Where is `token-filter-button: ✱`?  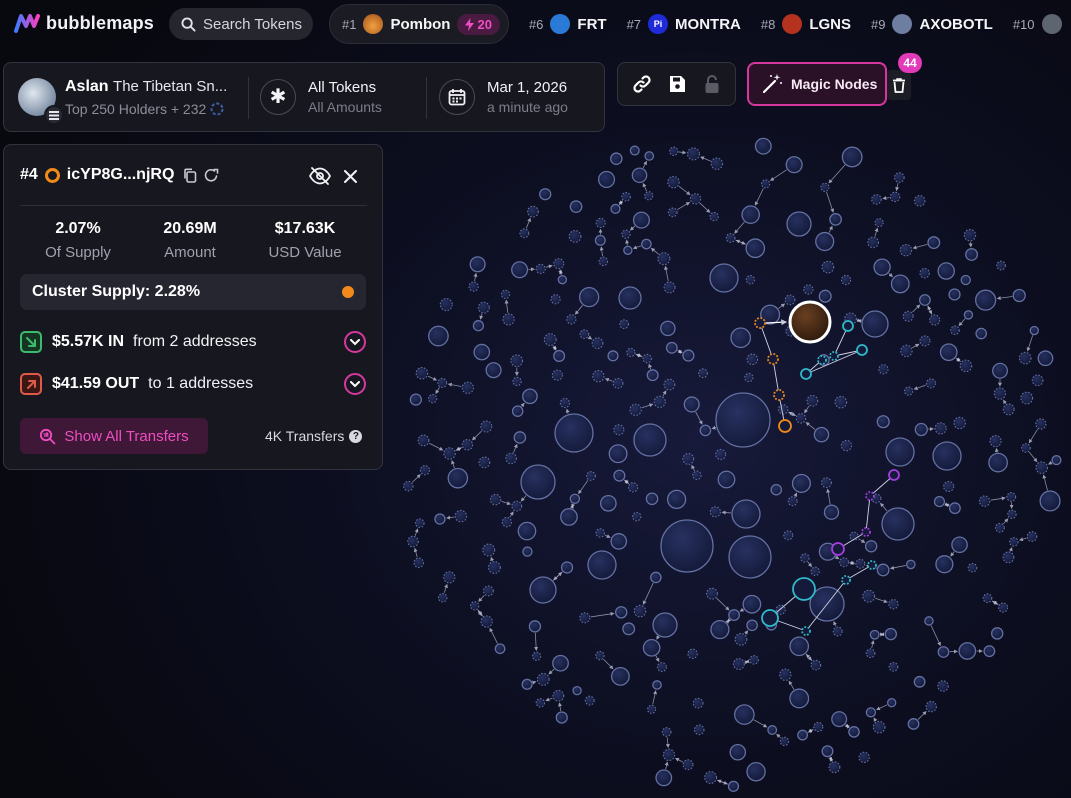 token-filter-button: ✱ is located at coordinates (278, 97).